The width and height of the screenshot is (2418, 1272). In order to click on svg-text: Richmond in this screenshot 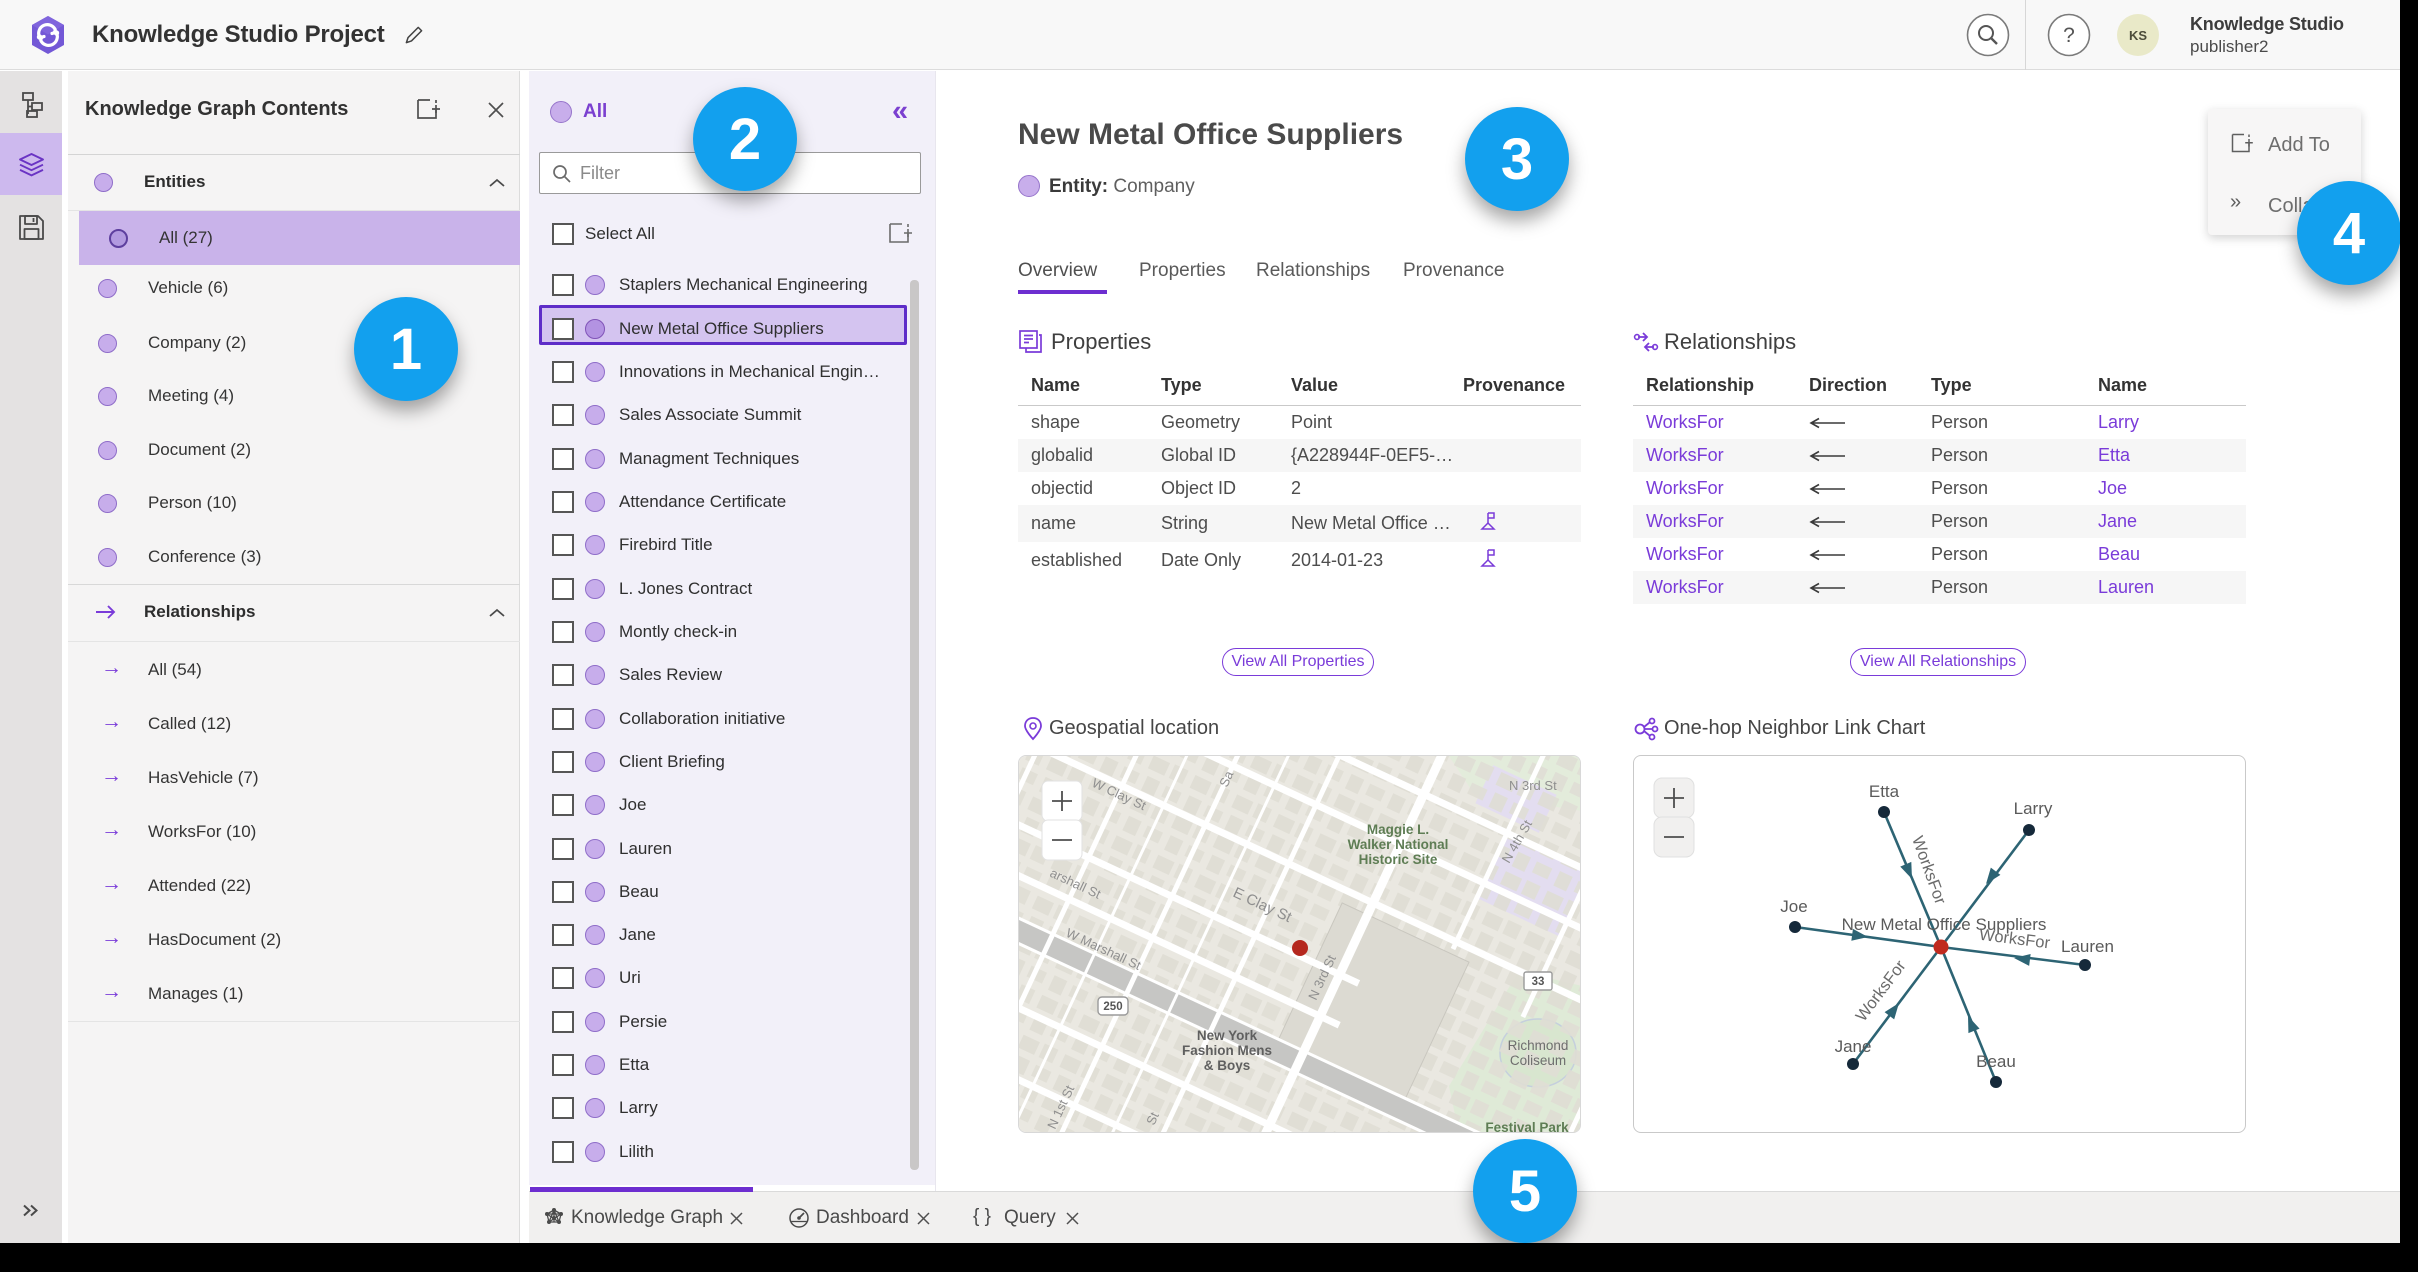, I will do `click(1538, 1045)`.